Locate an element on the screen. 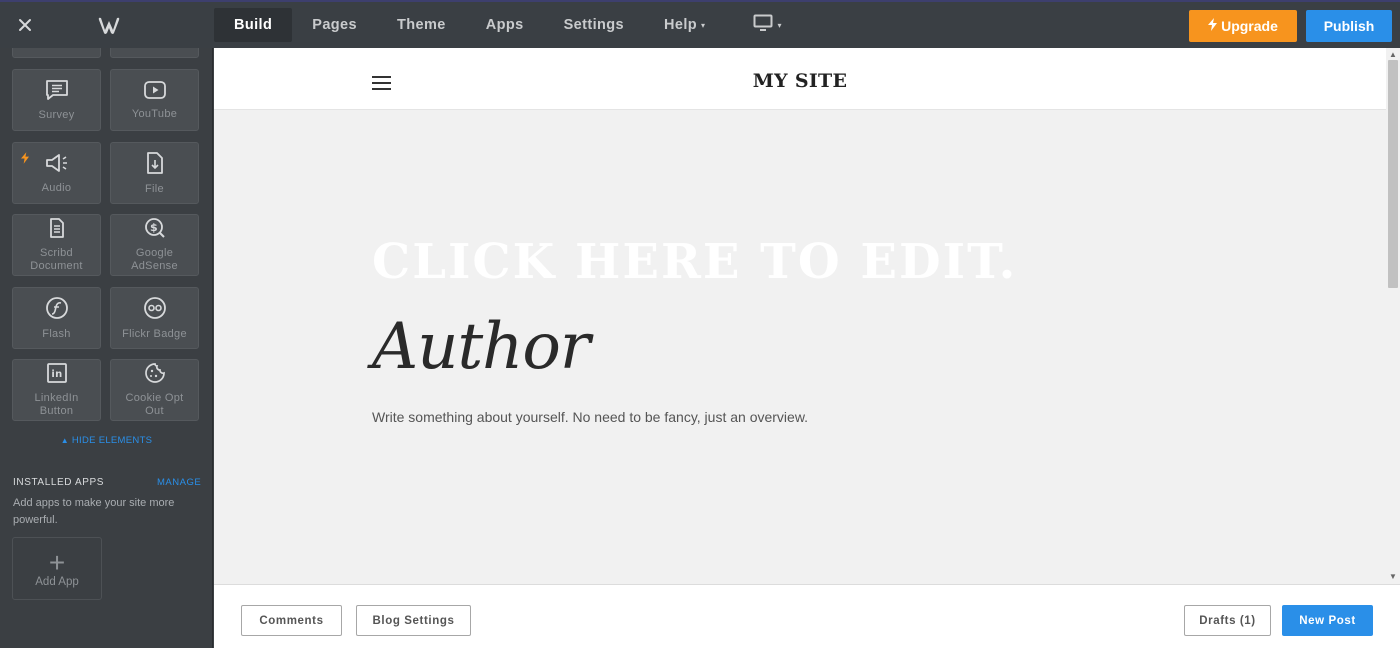 This screenshot has width=1400, height=648. tab-label: Help is located at coordinates (681, 25).